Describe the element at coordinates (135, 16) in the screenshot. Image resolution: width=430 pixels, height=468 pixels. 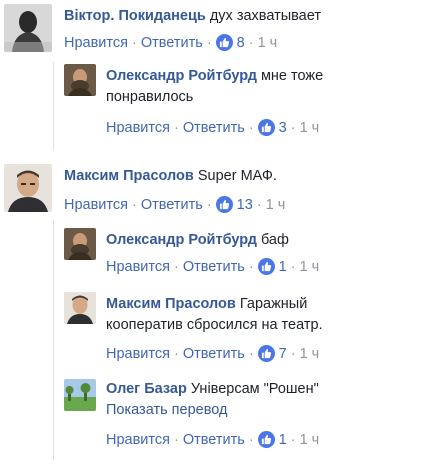
I see `comment-author: Віктор. Покиданець` at that location.